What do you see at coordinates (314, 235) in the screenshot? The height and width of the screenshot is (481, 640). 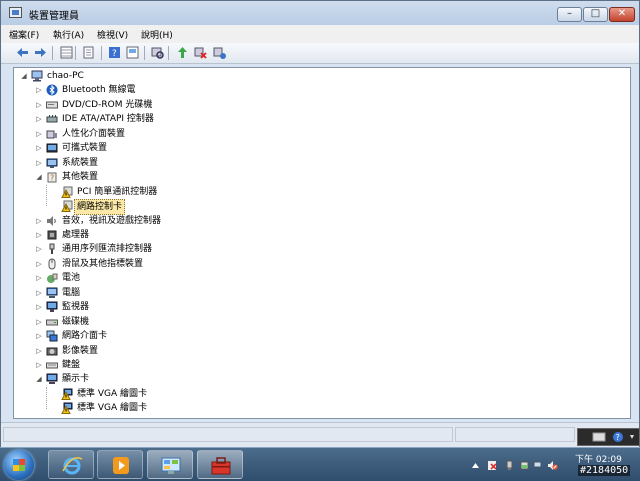 I see `tree-category: ▷ 處理器` at bounding box center [314, 235].